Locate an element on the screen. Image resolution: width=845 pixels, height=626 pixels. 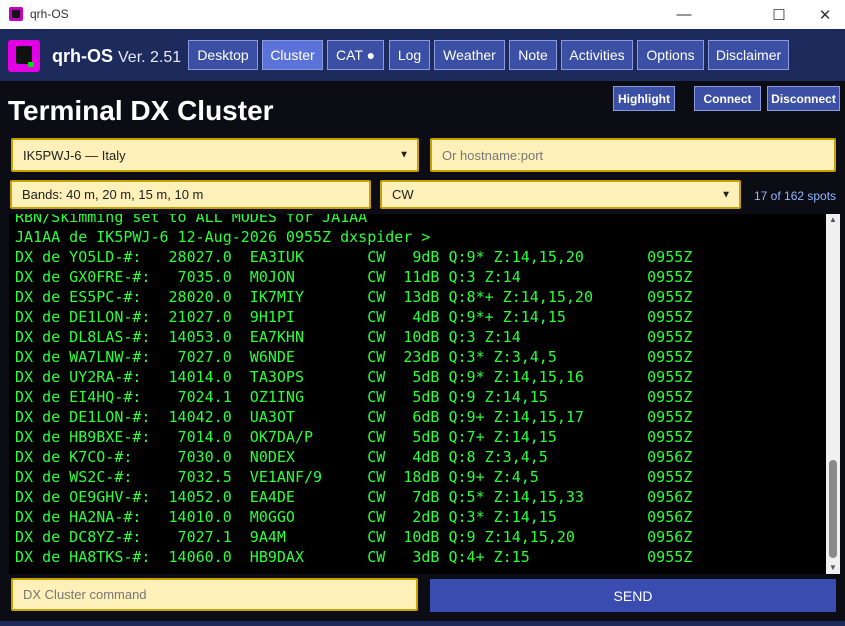
nav-disclaimer: Disclaimer is located at coordinates (748, 55).